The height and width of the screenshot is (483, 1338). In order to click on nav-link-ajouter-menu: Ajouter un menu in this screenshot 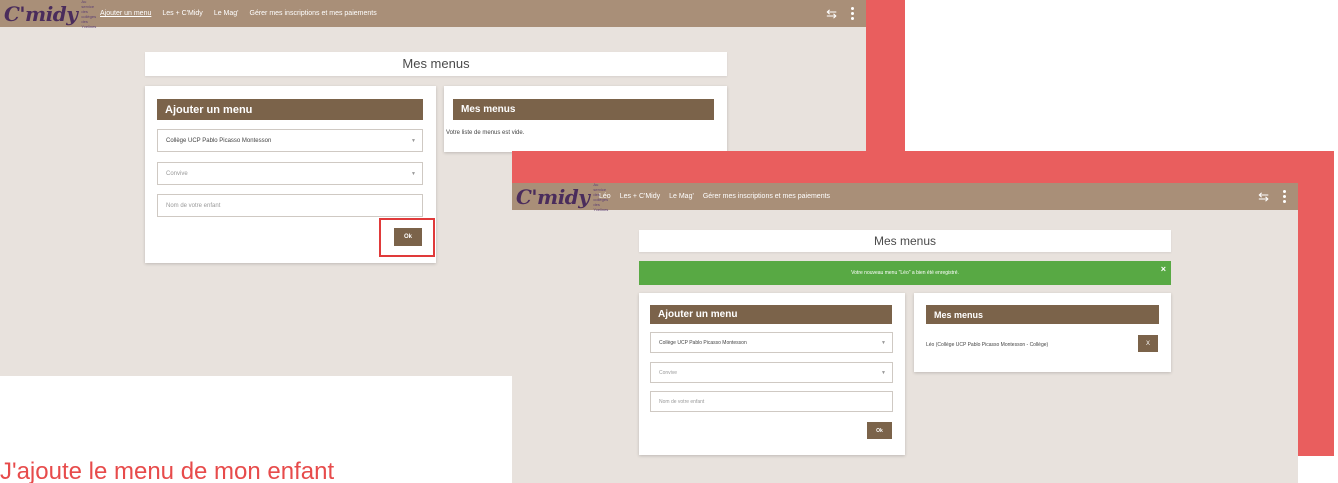, I will do `click(125, 13)`.